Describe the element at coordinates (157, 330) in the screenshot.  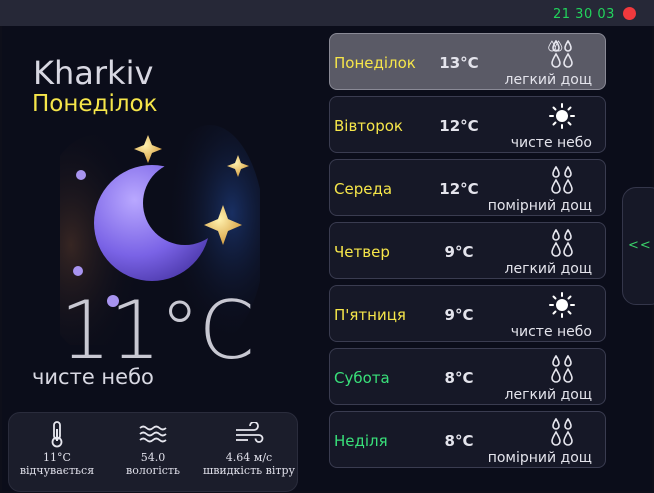
I see `current-temperature: 11°C` at that location.